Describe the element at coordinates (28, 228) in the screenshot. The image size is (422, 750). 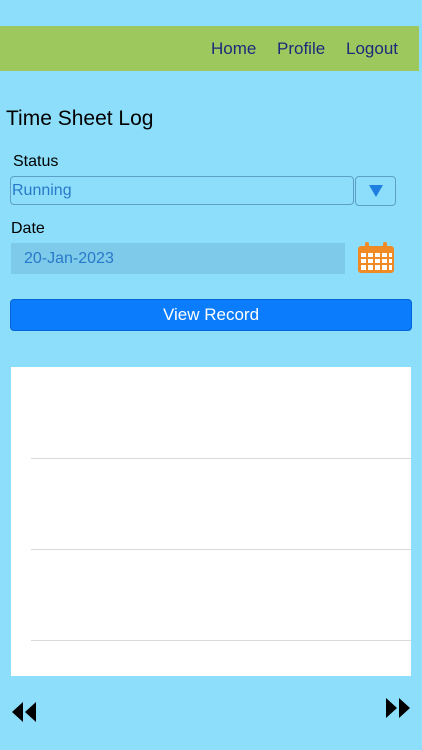
I see `date-label: Date` at that location.